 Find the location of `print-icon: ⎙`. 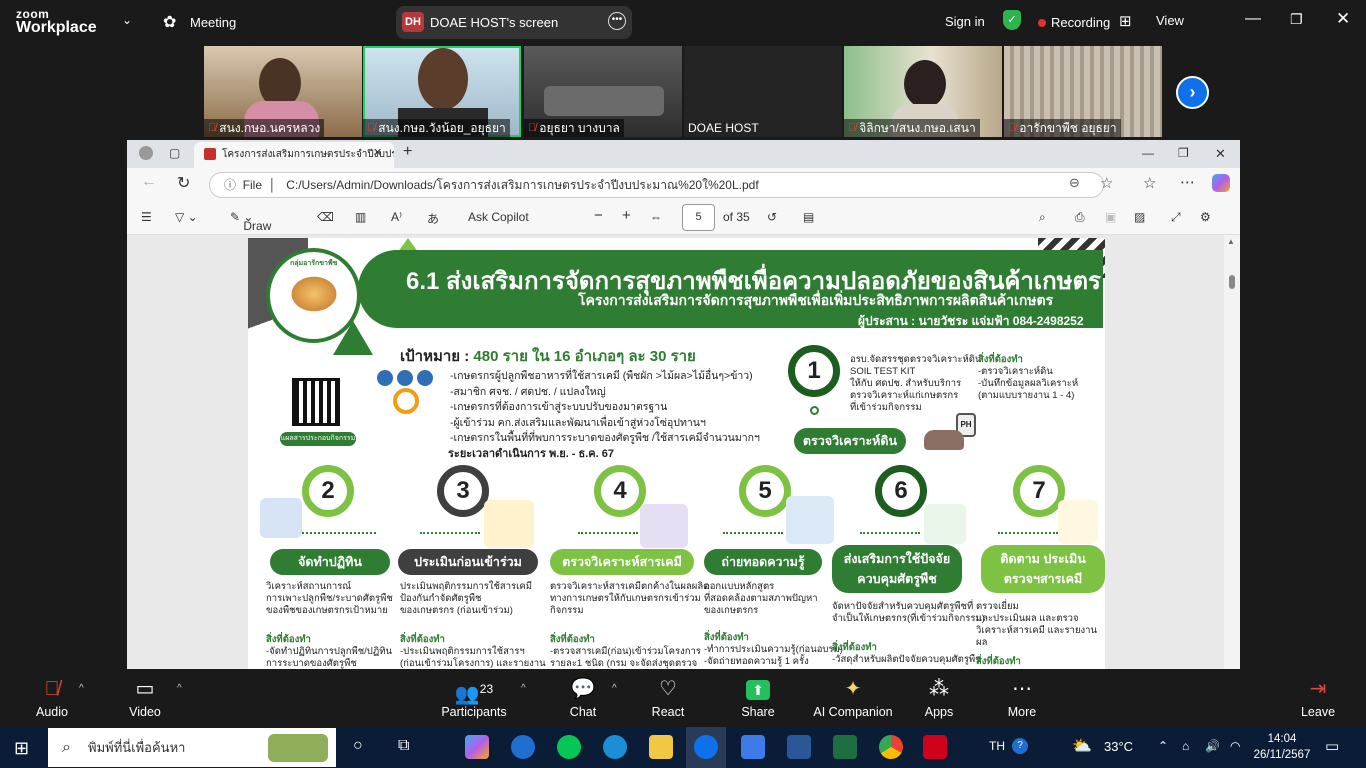

print-icon: ⎙ is located at coordinates (1080, 217).